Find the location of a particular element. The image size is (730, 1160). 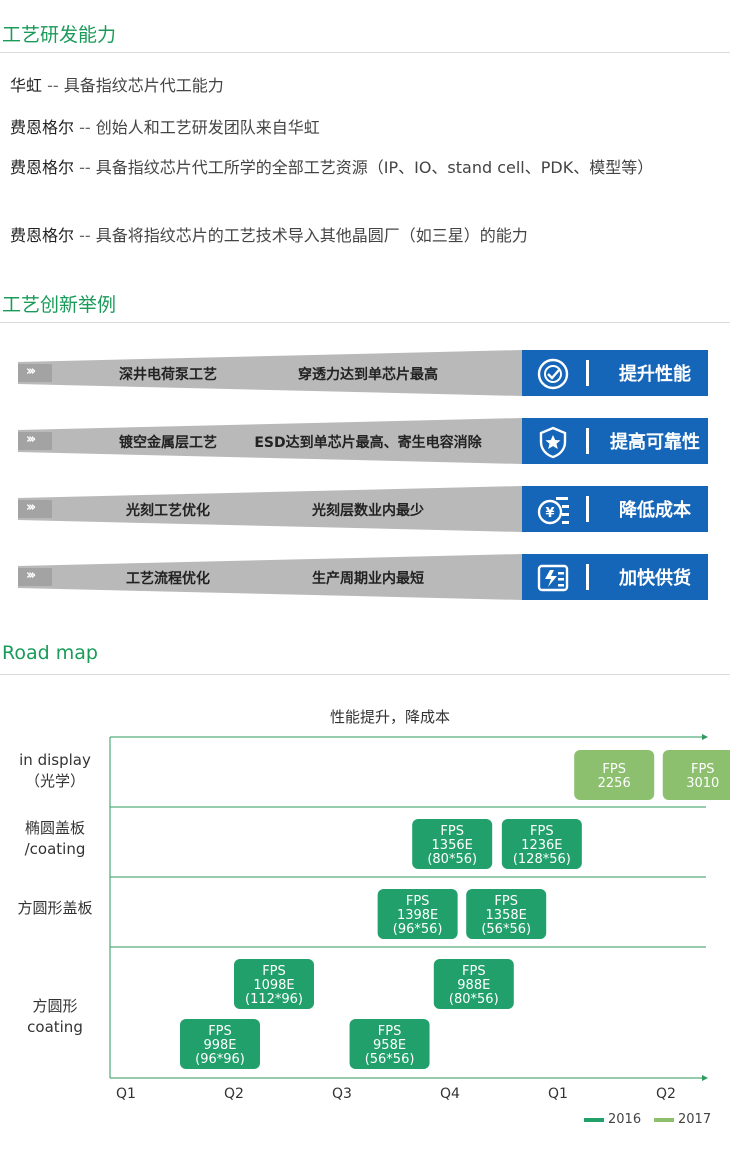

legend-item-2017: 2017 is located at coordinates (682, 1119).